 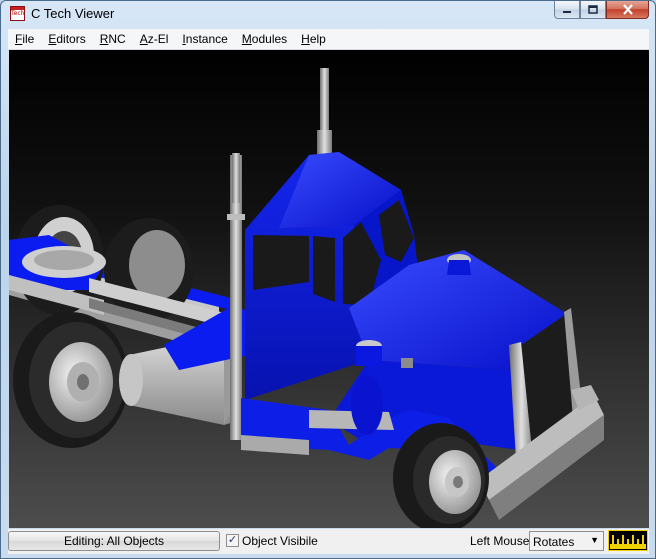 I want to click on app-icon: Tech, so click(x=17, y=13).